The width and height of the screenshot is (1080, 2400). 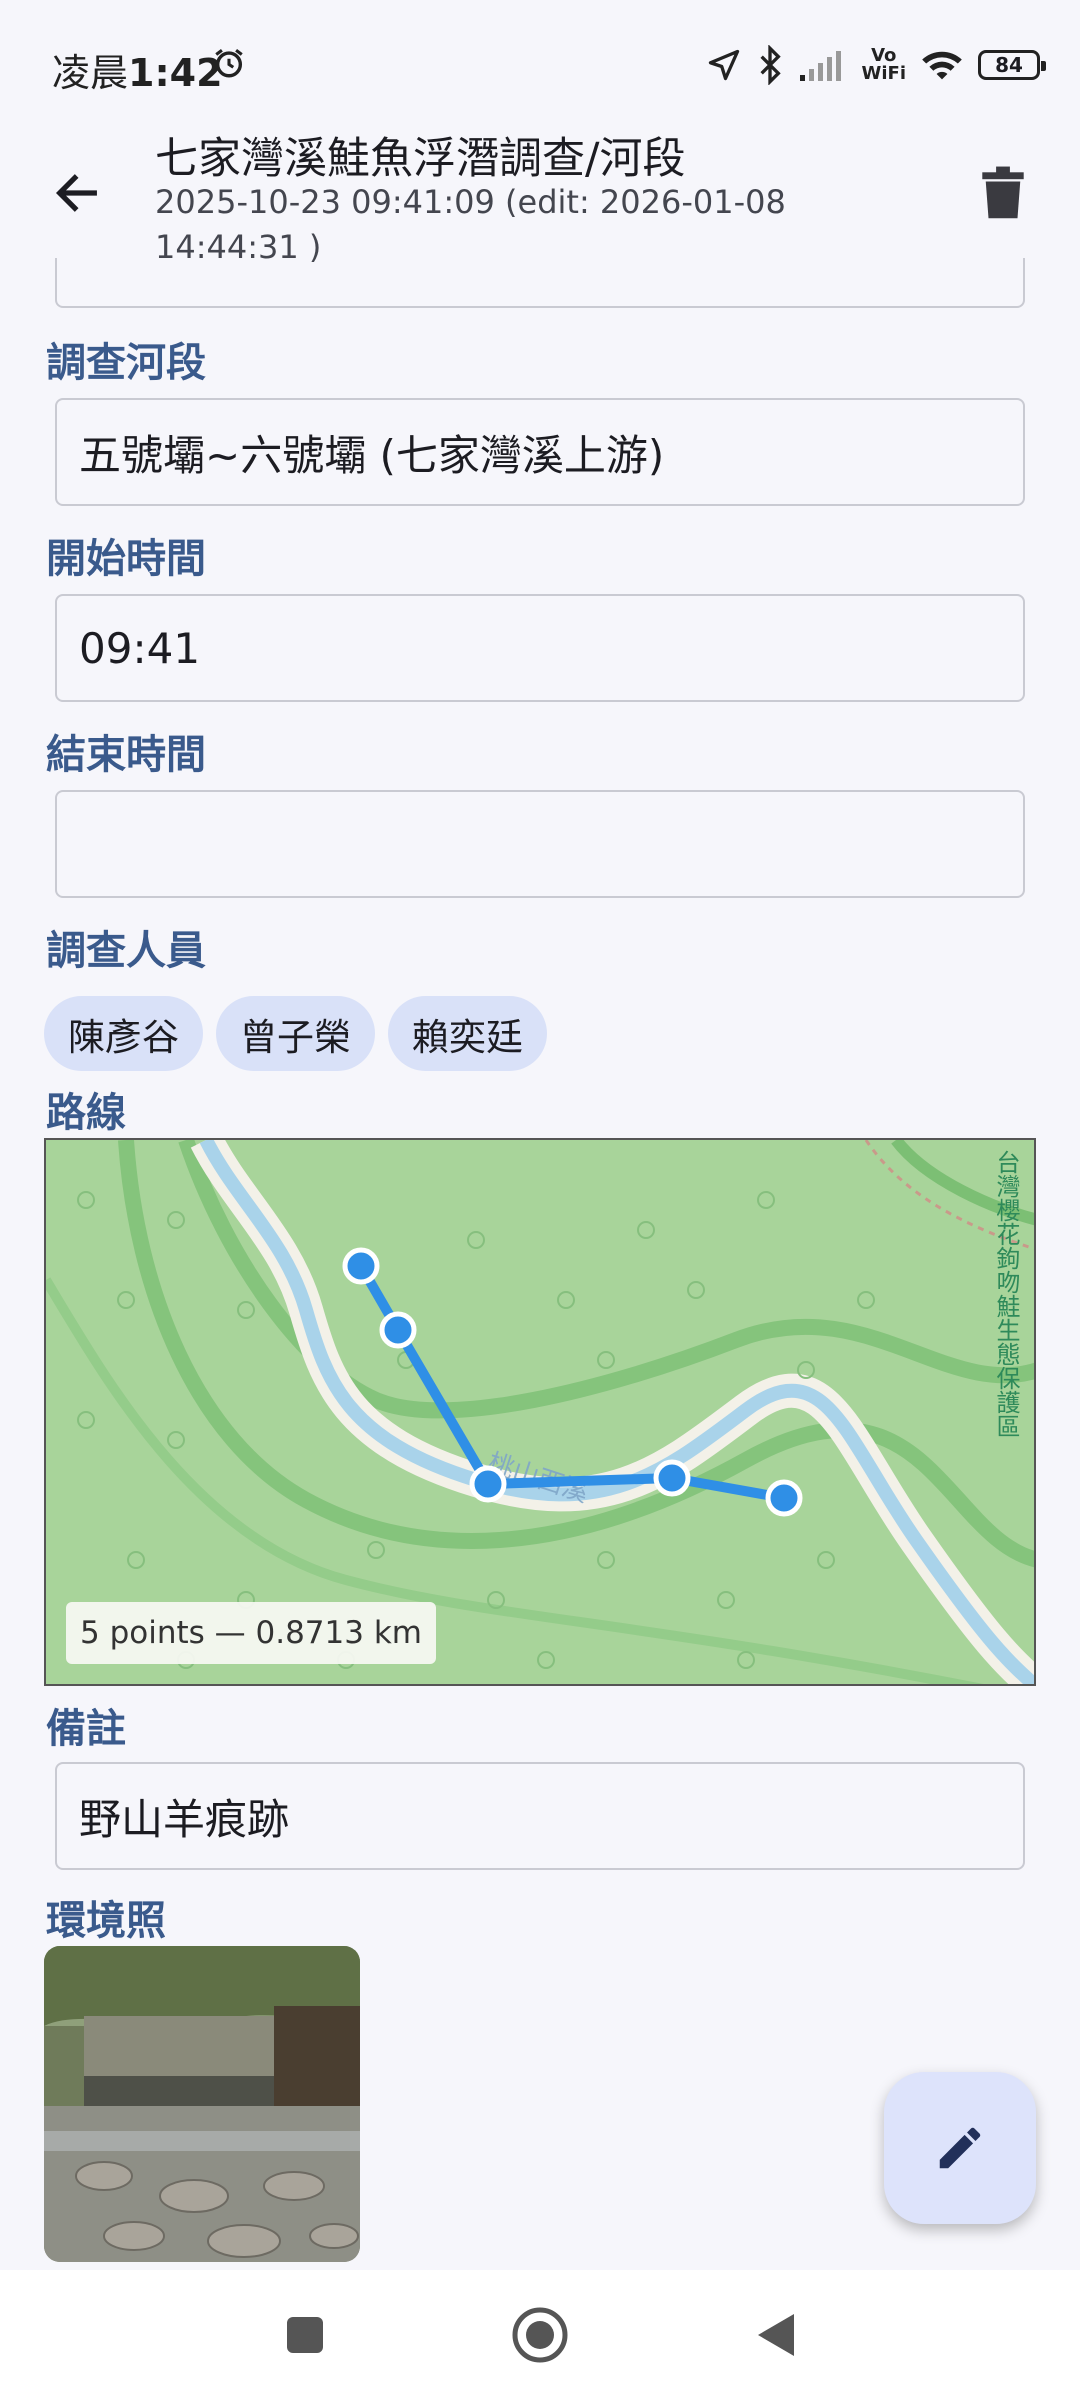 I want to click on battery-icon: 84, so click(x=1012, y=65).